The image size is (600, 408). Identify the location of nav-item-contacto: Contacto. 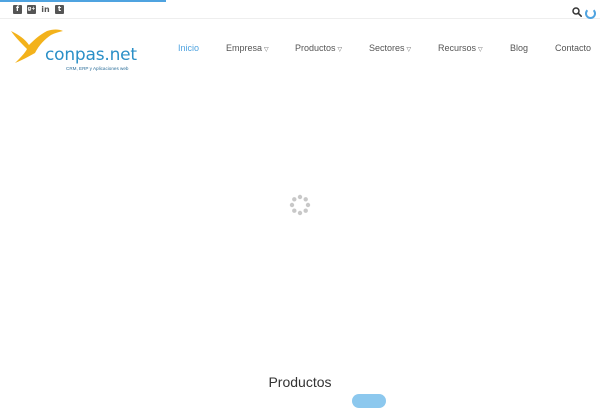
(573, 48).